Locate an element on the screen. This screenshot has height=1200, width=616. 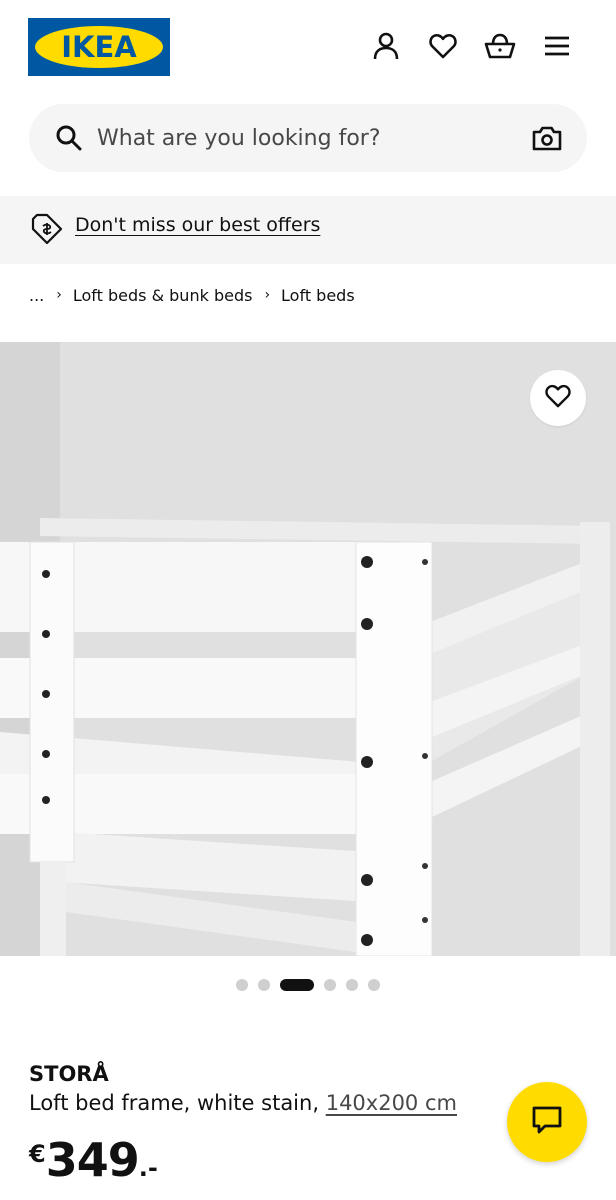
logo-text: IKEA is located at coordinates (99, 47).